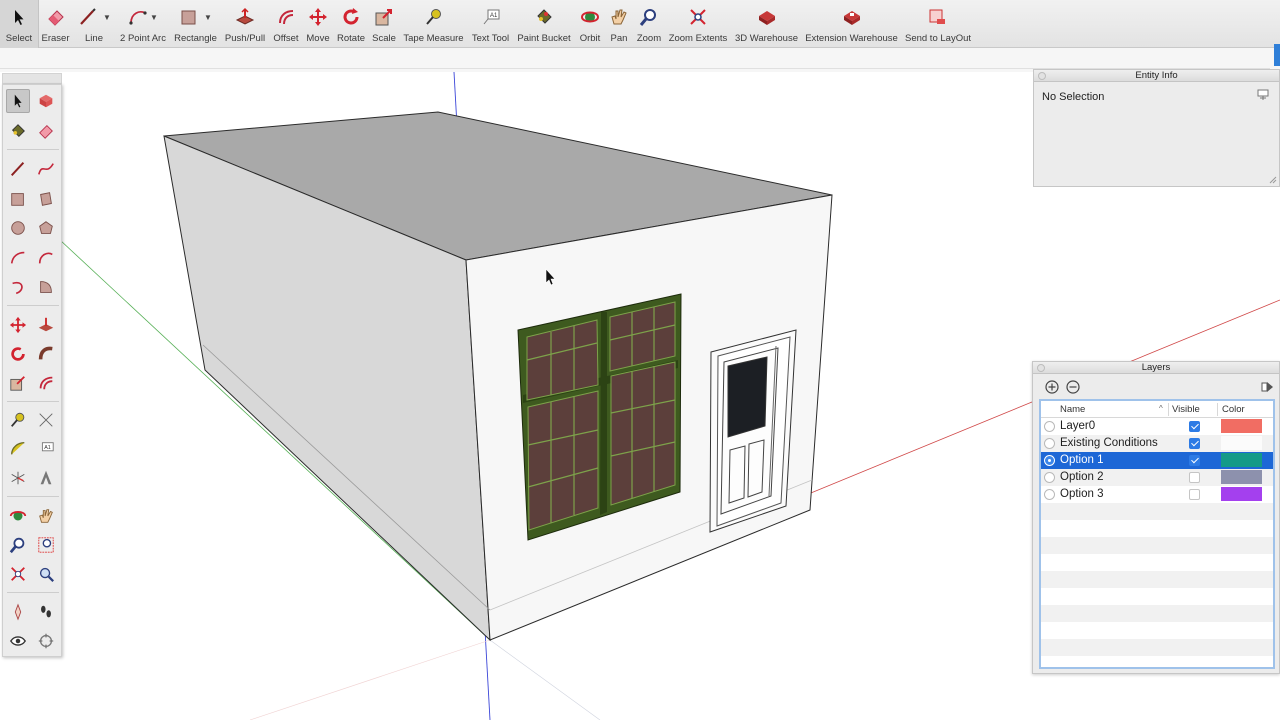 The width and height of the screenshot is (1280, 720). I want to click on palette-rotate-button, so click(18, 354).